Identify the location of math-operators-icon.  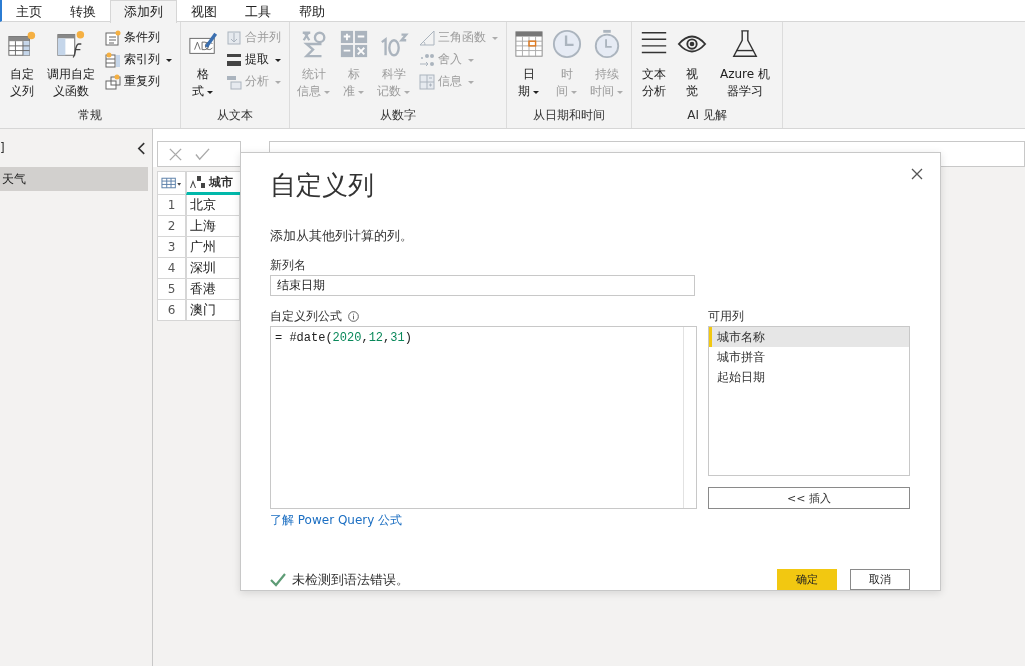
(354, 44).